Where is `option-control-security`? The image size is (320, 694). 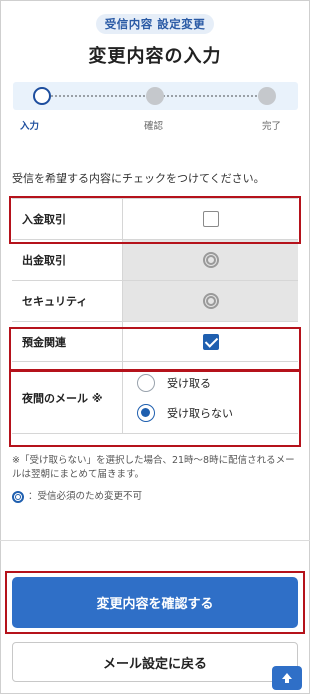 option-control-security is located at coordinates (210, 301).